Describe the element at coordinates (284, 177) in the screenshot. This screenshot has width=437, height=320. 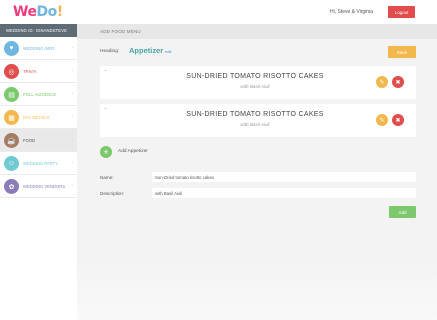
I see `name-input` at that location.